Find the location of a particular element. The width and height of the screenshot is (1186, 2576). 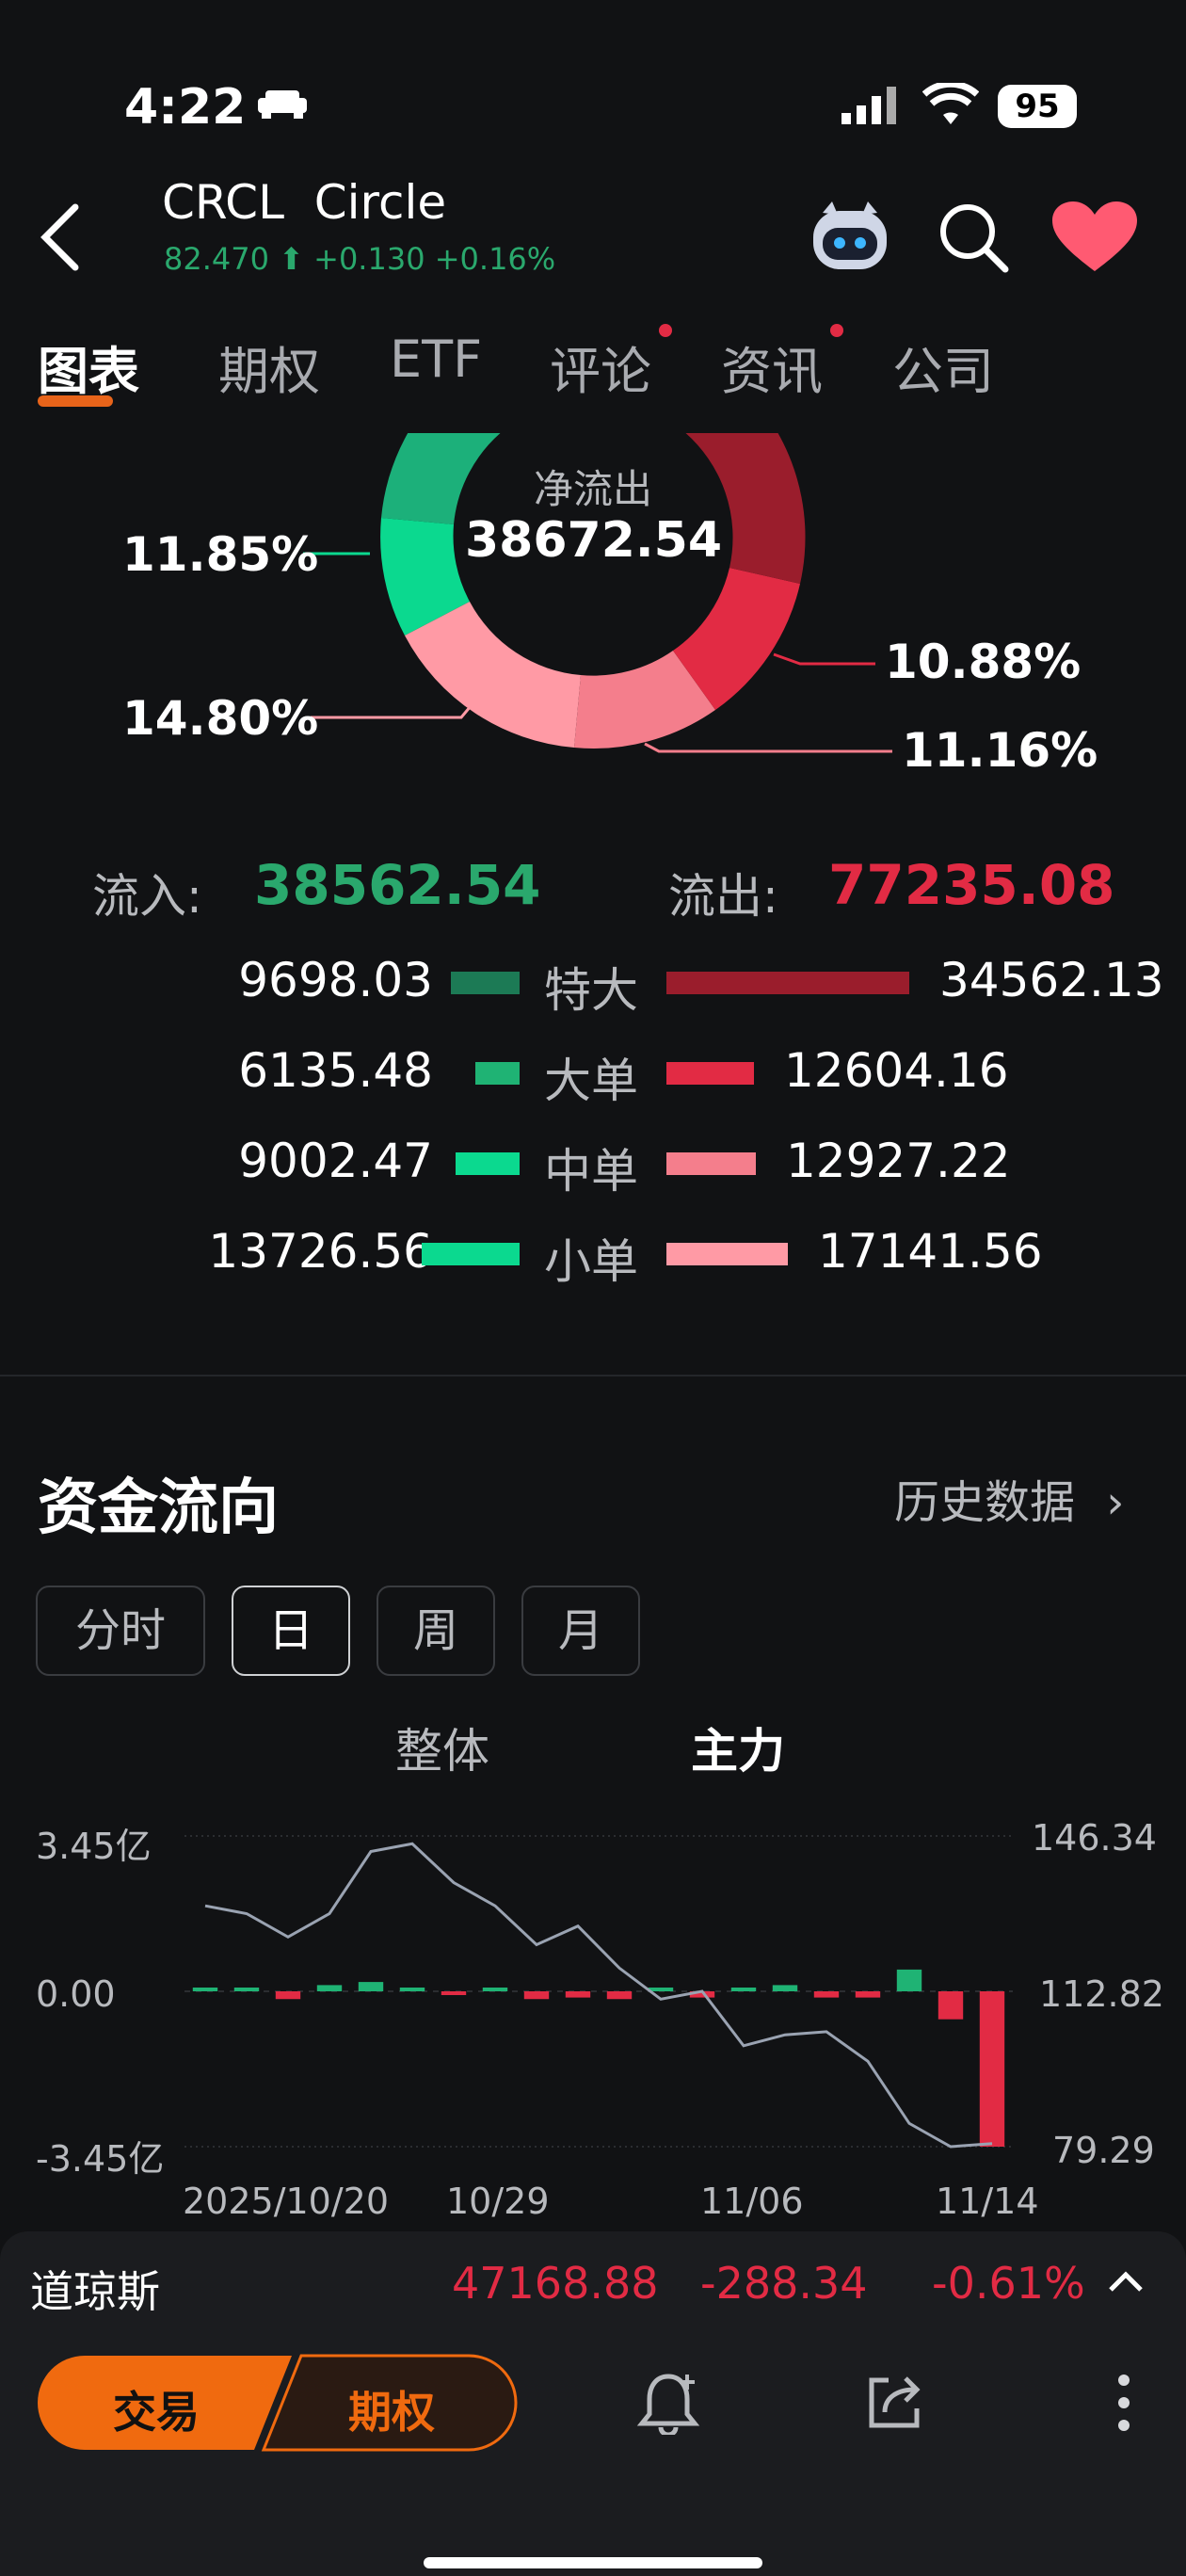

index-change-pct: -0.61% is located at coordinates (1008, 2283).